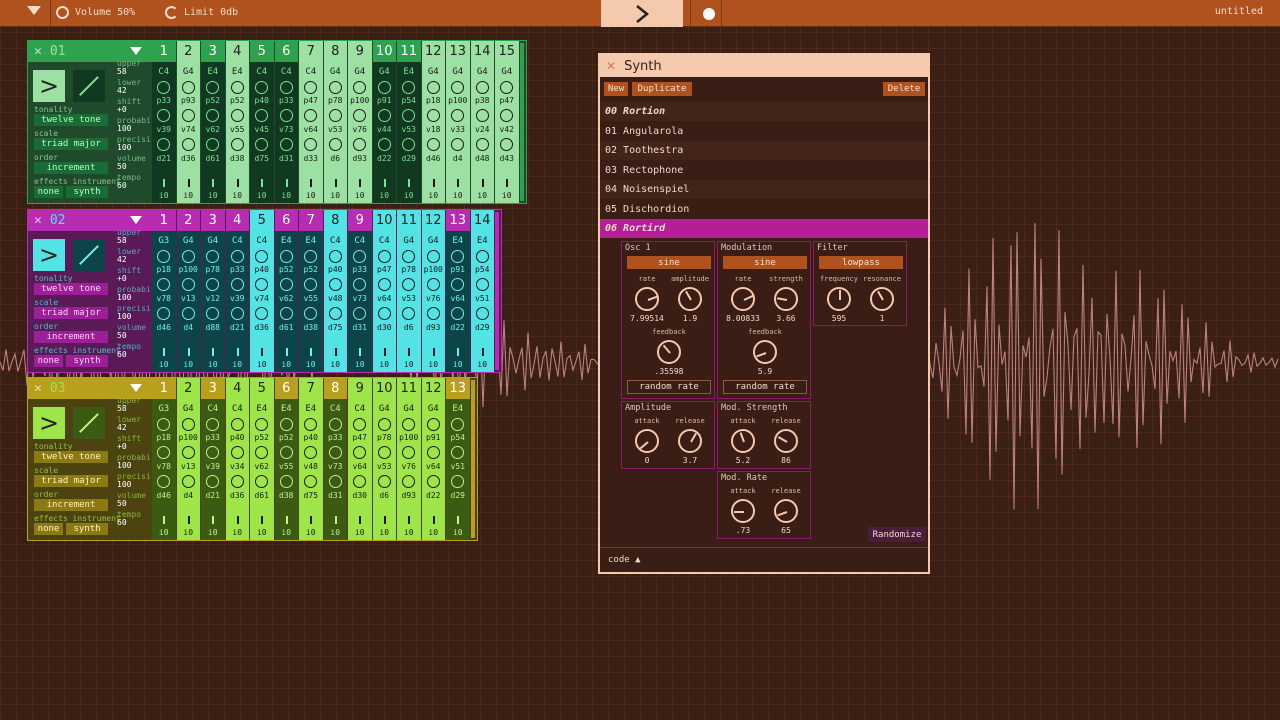 This screenshot has width=1280, height=720. I want to click on step-number: 4, so click(237, 220).